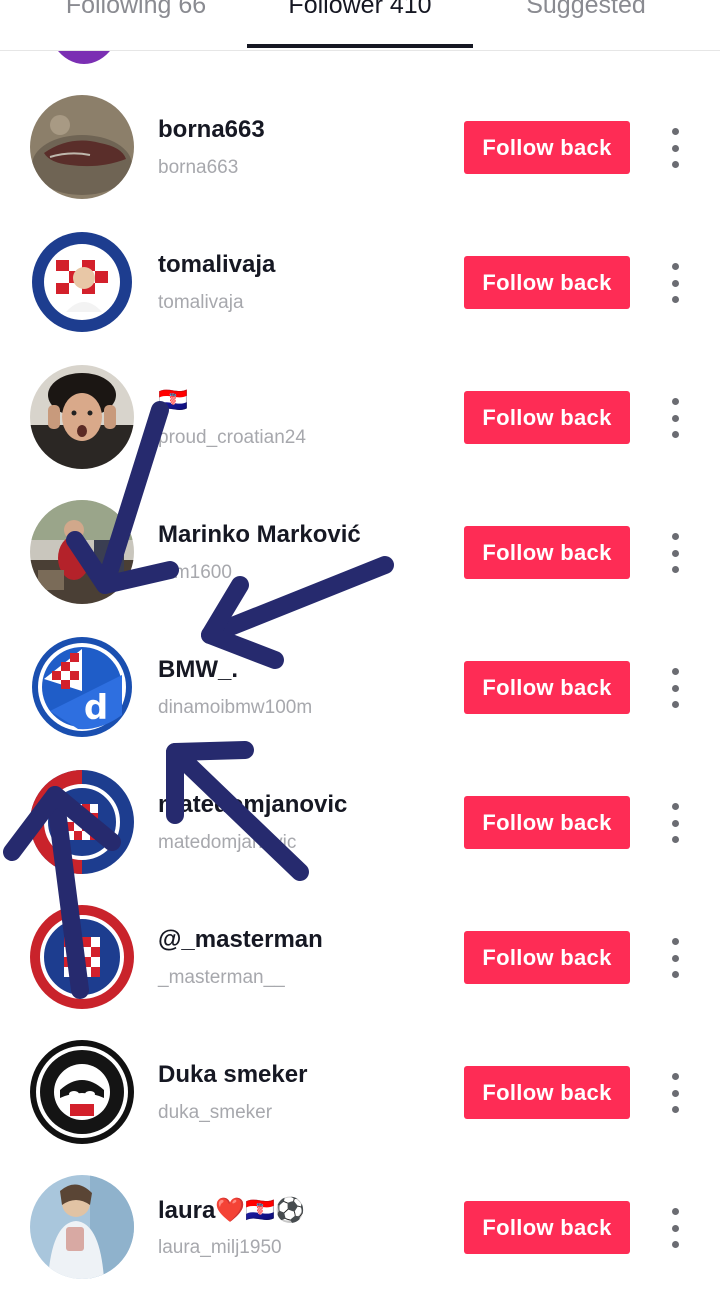  What do you see at coordinates (211, 130) in the screenshot?
I see `follower-name: borna663` at bounding box center [211, 130].